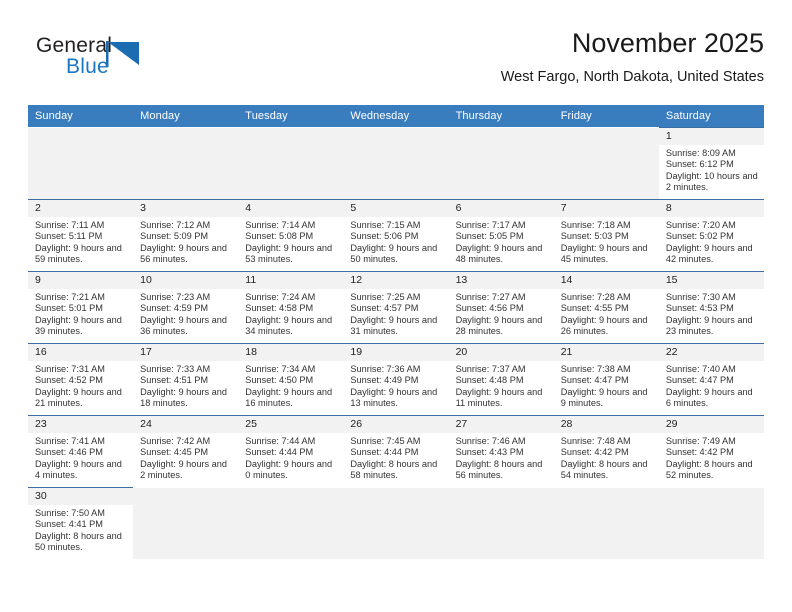 This screenshot has width=792, height=612. What do you see at coordinates (70, 297) in the screenshot?
I see `sunrise-text: Sunrise: 7:21 AM` at bounding box center [70, 297].